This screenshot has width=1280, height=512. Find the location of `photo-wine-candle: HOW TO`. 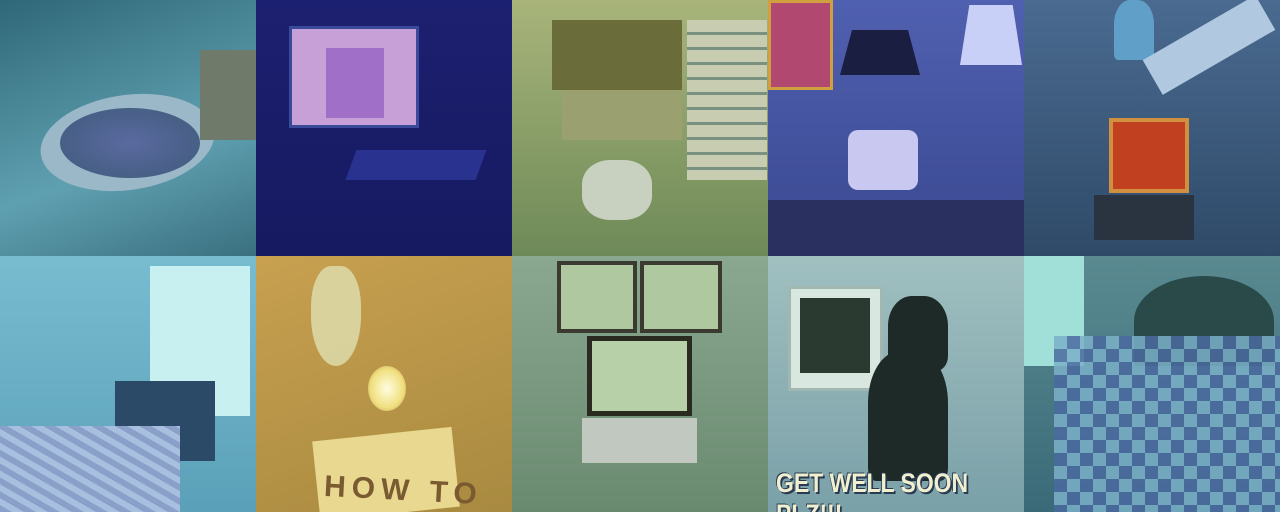

photo-wine-candle: HOW TO is located at coordinates (384, 384).